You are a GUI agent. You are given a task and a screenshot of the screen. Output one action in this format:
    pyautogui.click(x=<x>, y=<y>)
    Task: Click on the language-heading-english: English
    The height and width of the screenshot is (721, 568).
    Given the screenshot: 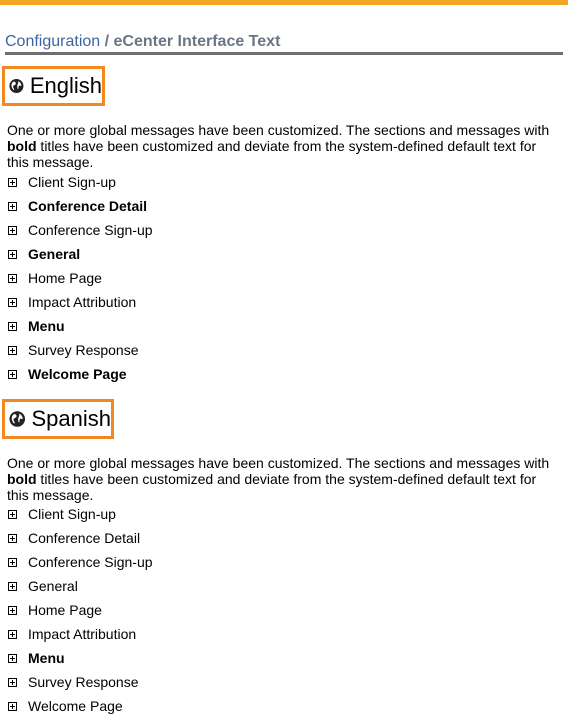 What is the action you would take?
    pyautogui.click(x=53, y=86)
    